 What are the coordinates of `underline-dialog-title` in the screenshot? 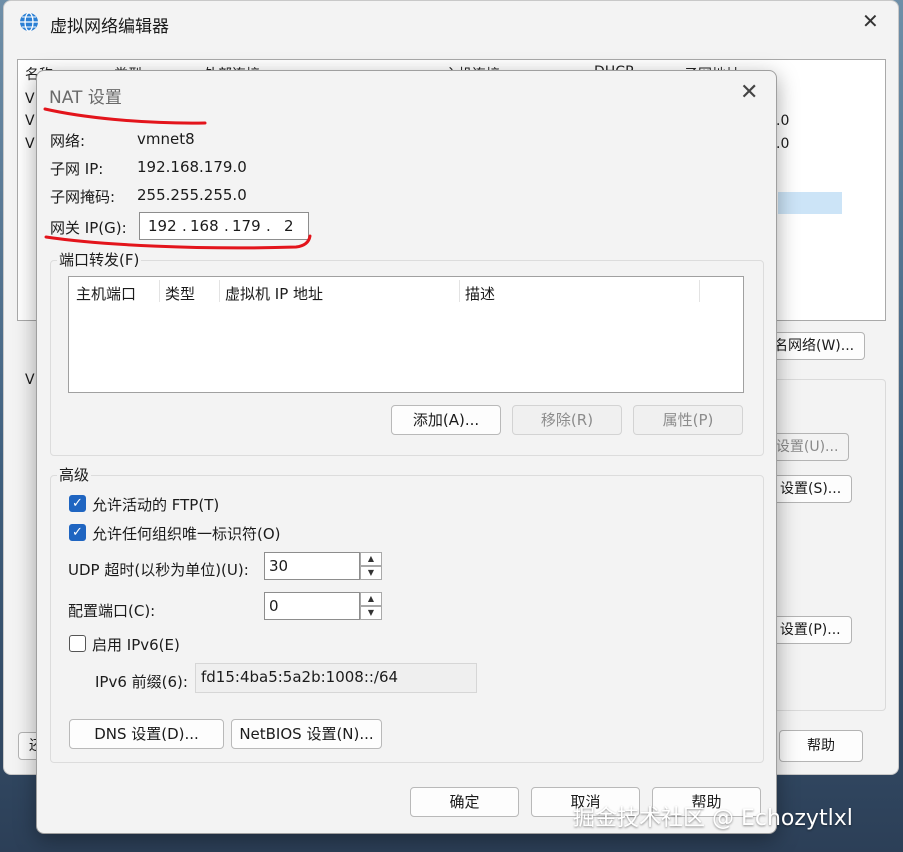 It's located at (125, 116).